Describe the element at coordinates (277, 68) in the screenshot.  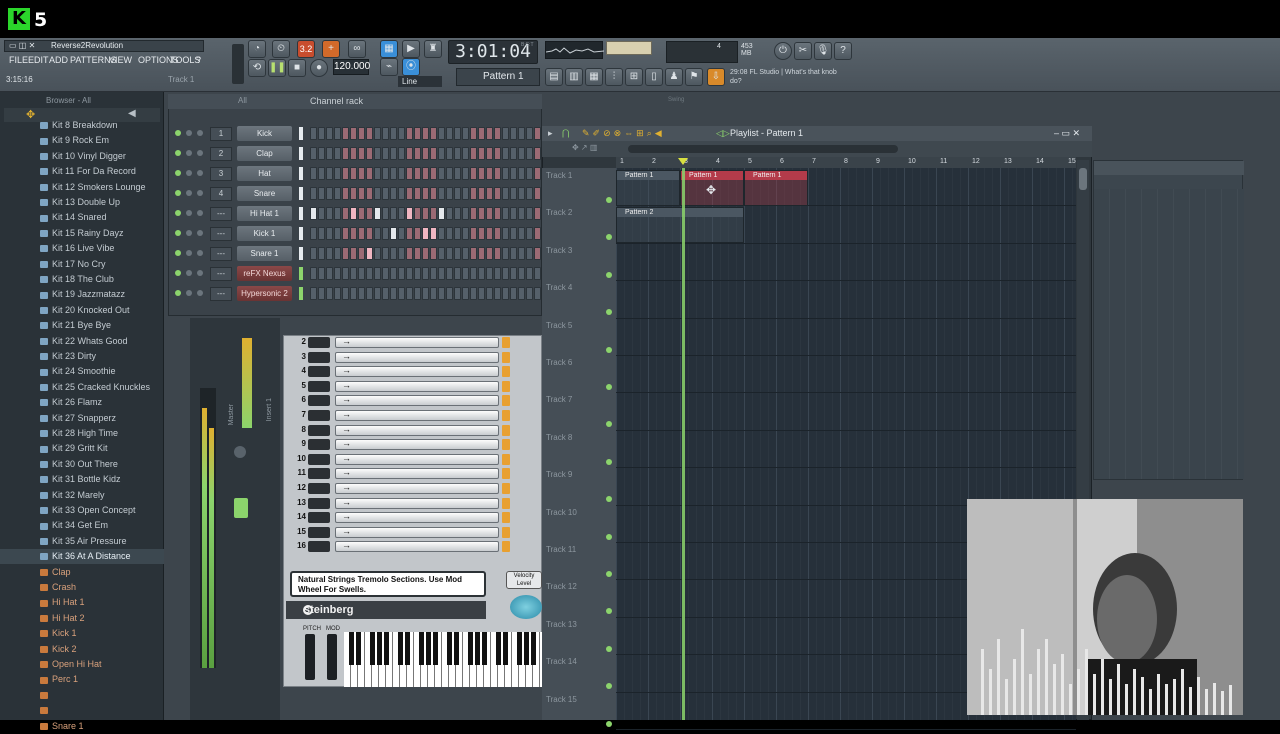
I see `pause-button: ❚❚` at that location.